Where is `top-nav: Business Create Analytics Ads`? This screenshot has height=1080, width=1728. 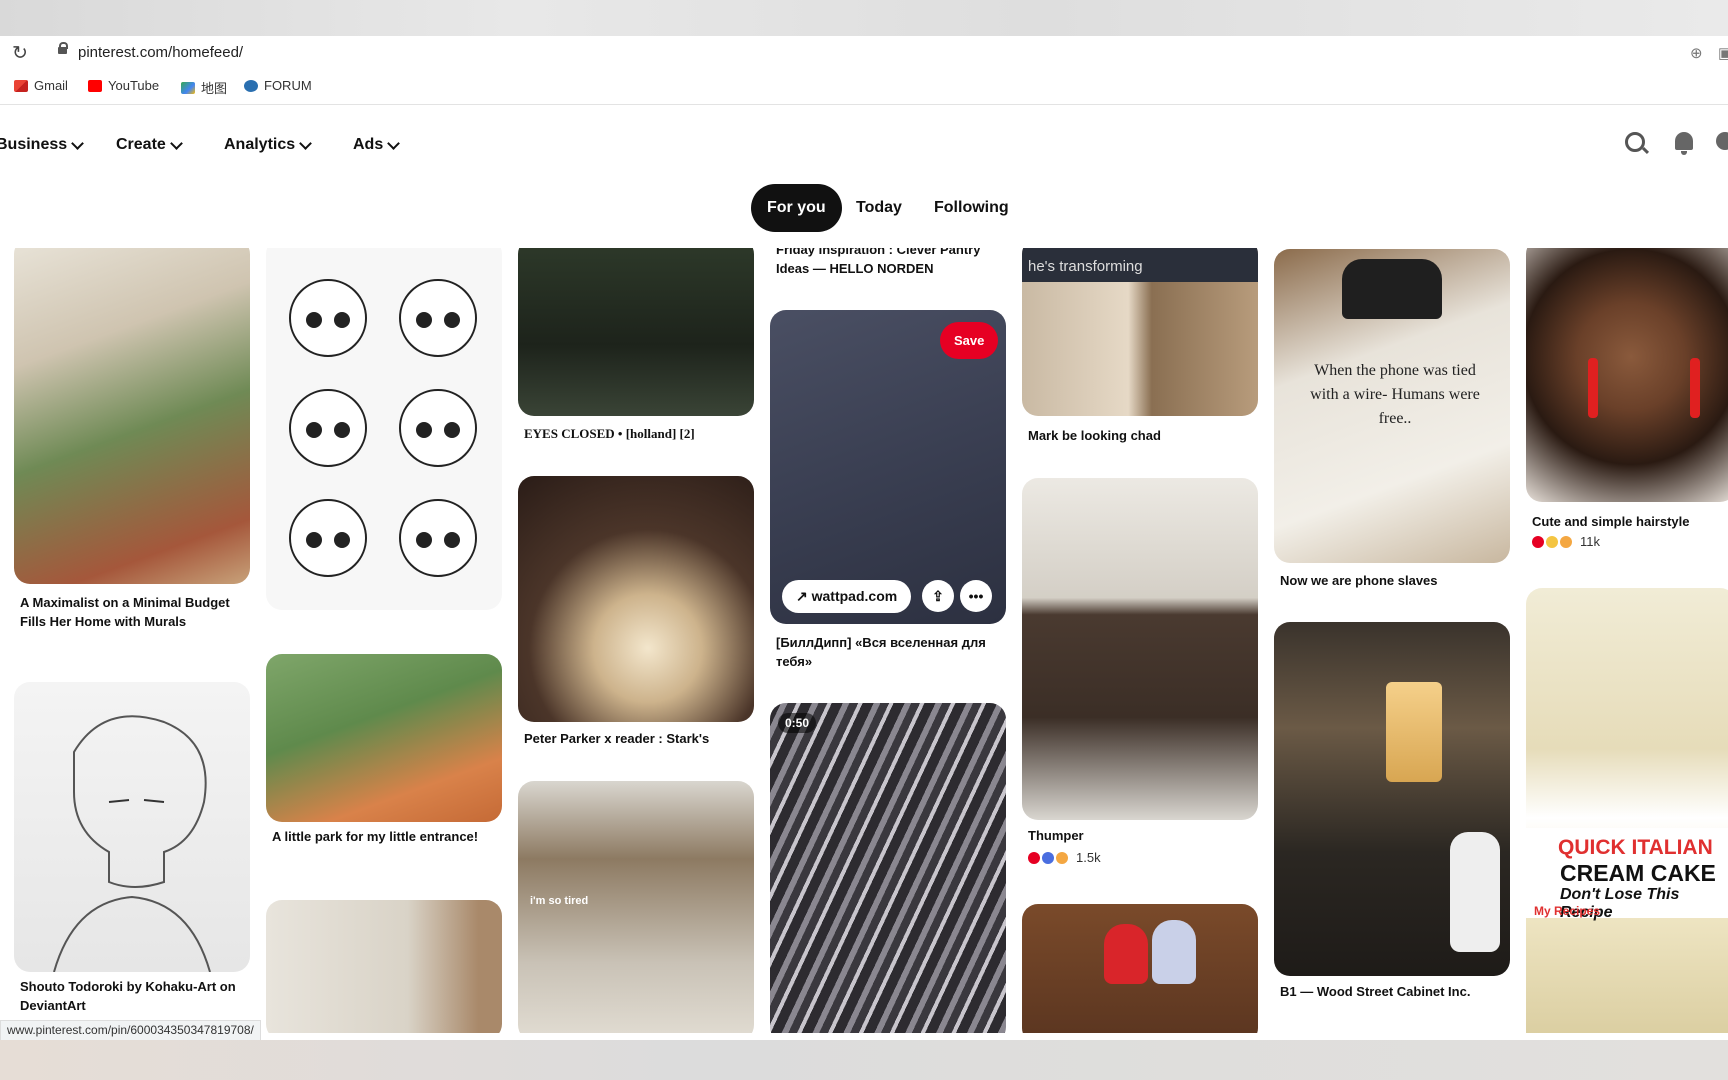
top-nav: Business Create Analytics Ads is located at coordinates (864, 144).